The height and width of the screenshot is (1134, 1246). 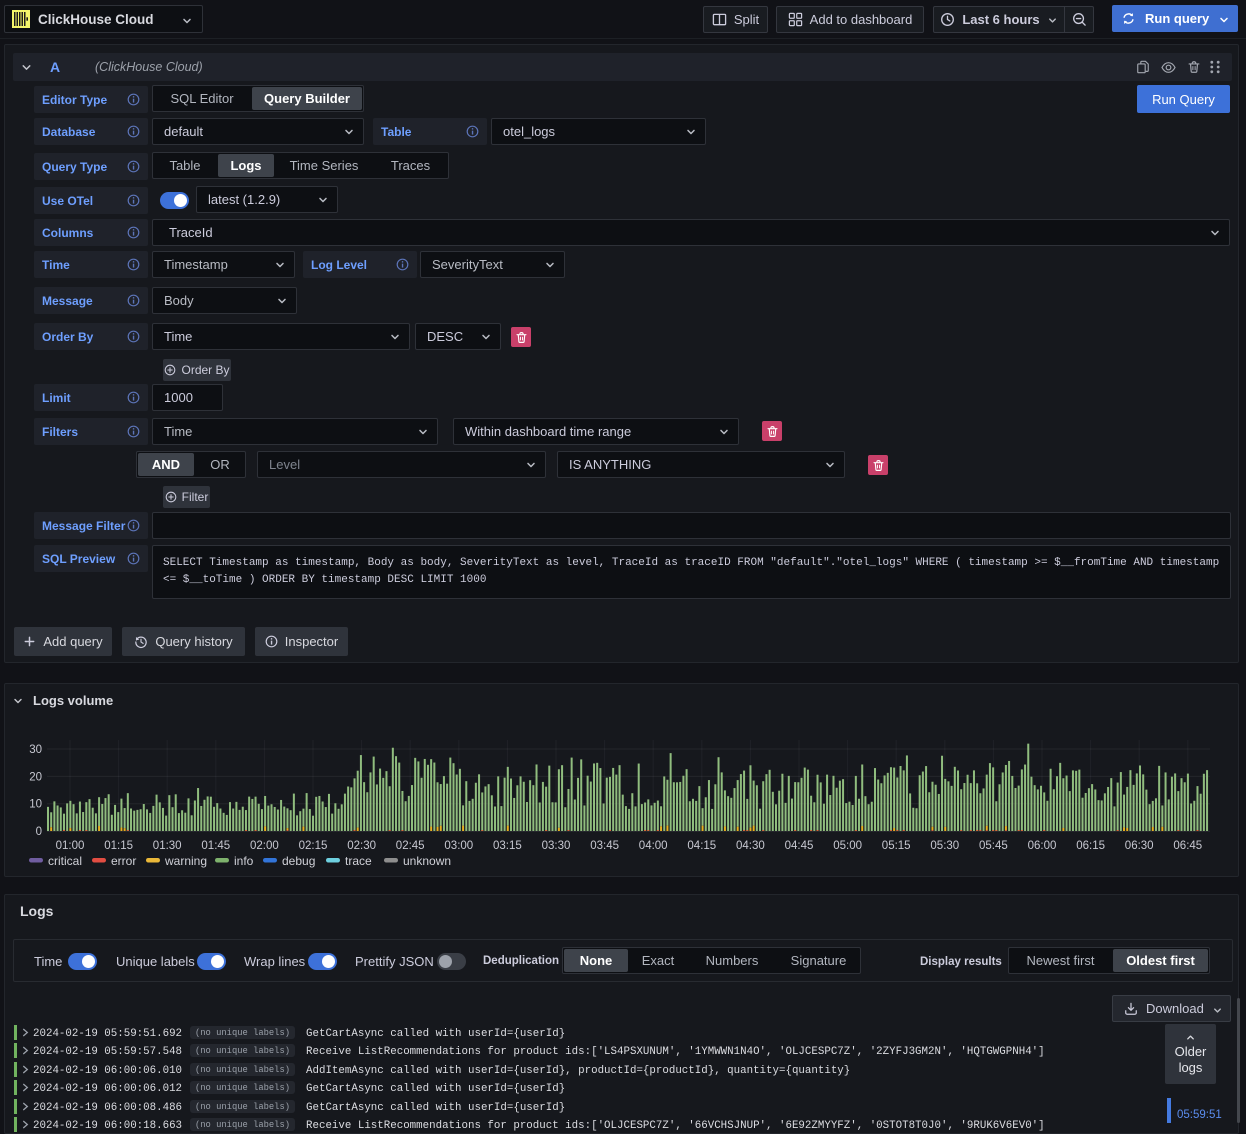 I want to click on svg-text: 04:45, so click(x=799, y=846).